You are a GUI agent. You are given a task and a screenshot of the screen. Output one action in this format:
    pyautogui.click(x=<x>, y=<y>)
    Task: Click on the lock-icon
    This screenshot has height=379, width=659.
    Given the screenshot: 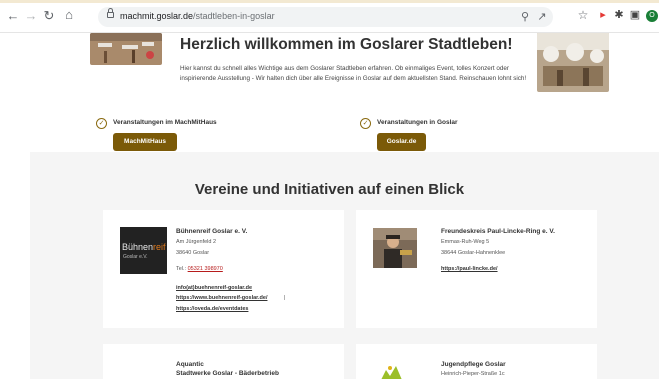 What is the action you would take?
    pyautogui.click(x=110, y=13)
    